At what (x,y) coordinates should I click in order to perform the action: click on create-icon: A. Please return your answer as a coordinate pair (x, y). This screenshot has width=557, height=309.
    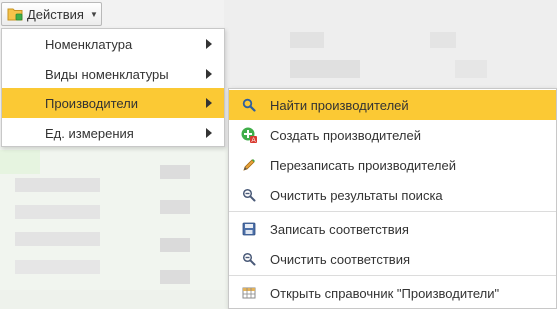
    Looking at the image, I should click on (249, 135).